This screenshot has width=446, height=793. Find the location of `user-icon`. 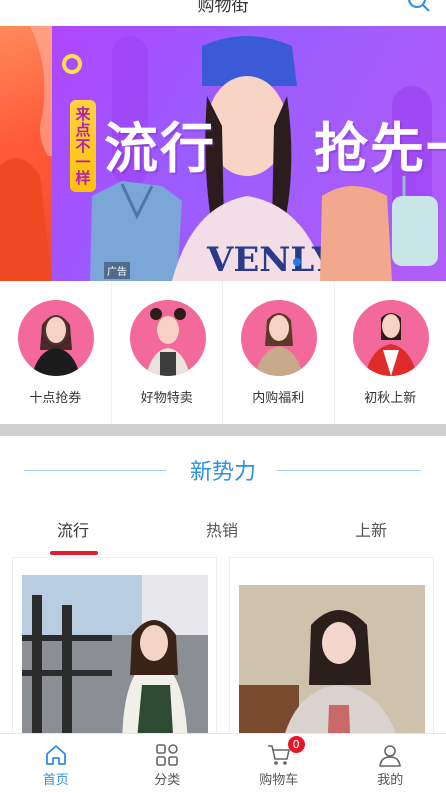

user-icon is located at coordinates (390, 756).